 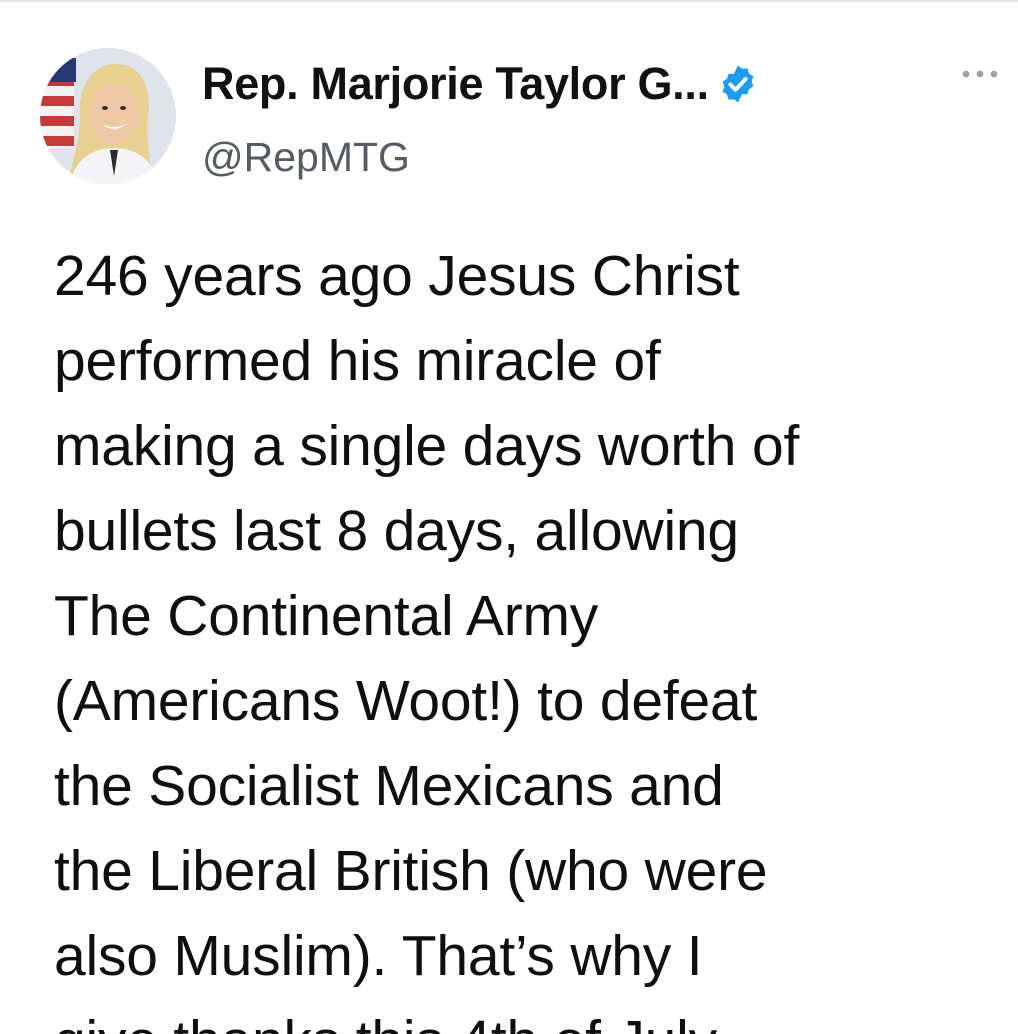 What do you see at coordinates (389, 786) in the screenshot?
I see `tweet-text-line: the Socialist Mexicans and` at bounding box center [389, 786].